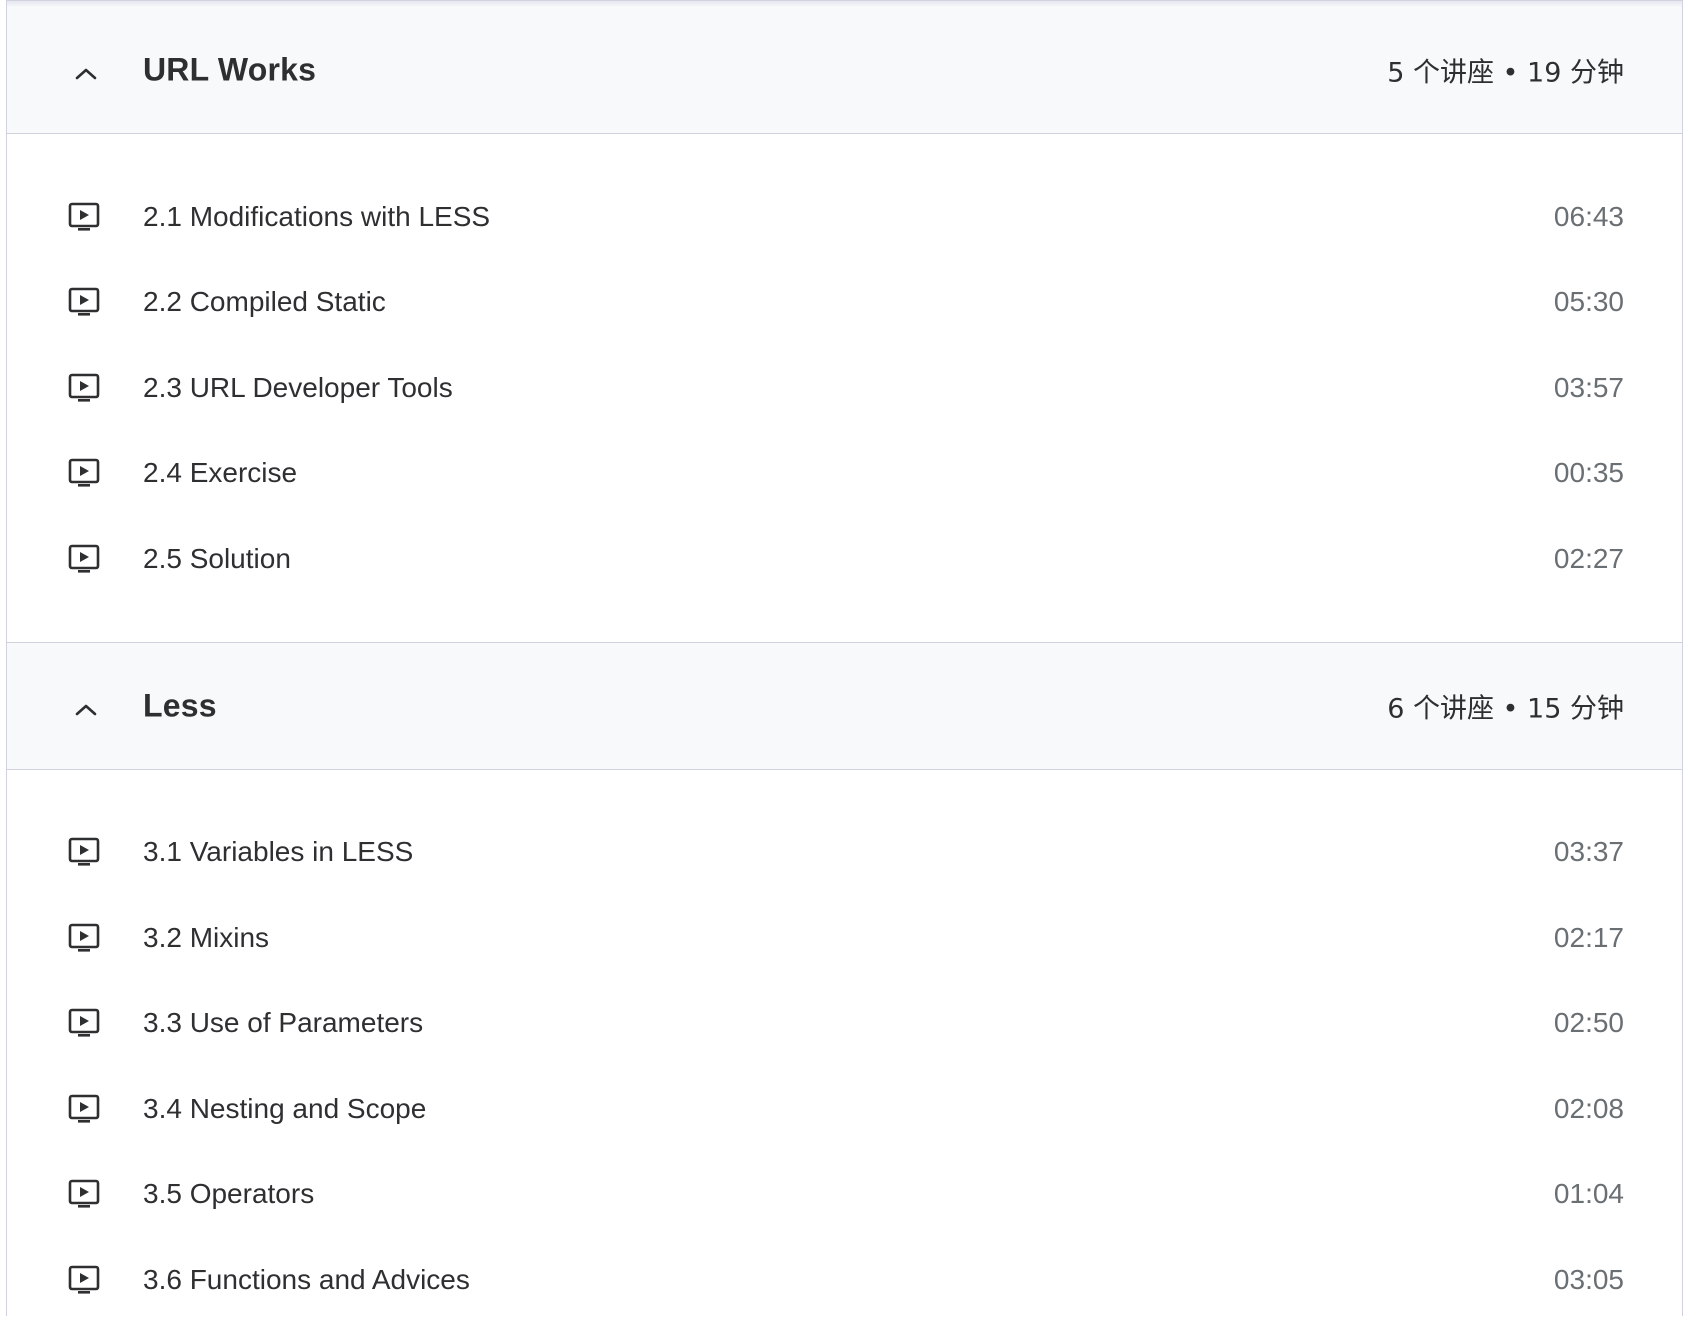 The width and height of the screenshot is (1700, 1323). Describe the element at coordinates (1588, 558) in the screenshot. I see `lecture-duration: 02:27` at that location.